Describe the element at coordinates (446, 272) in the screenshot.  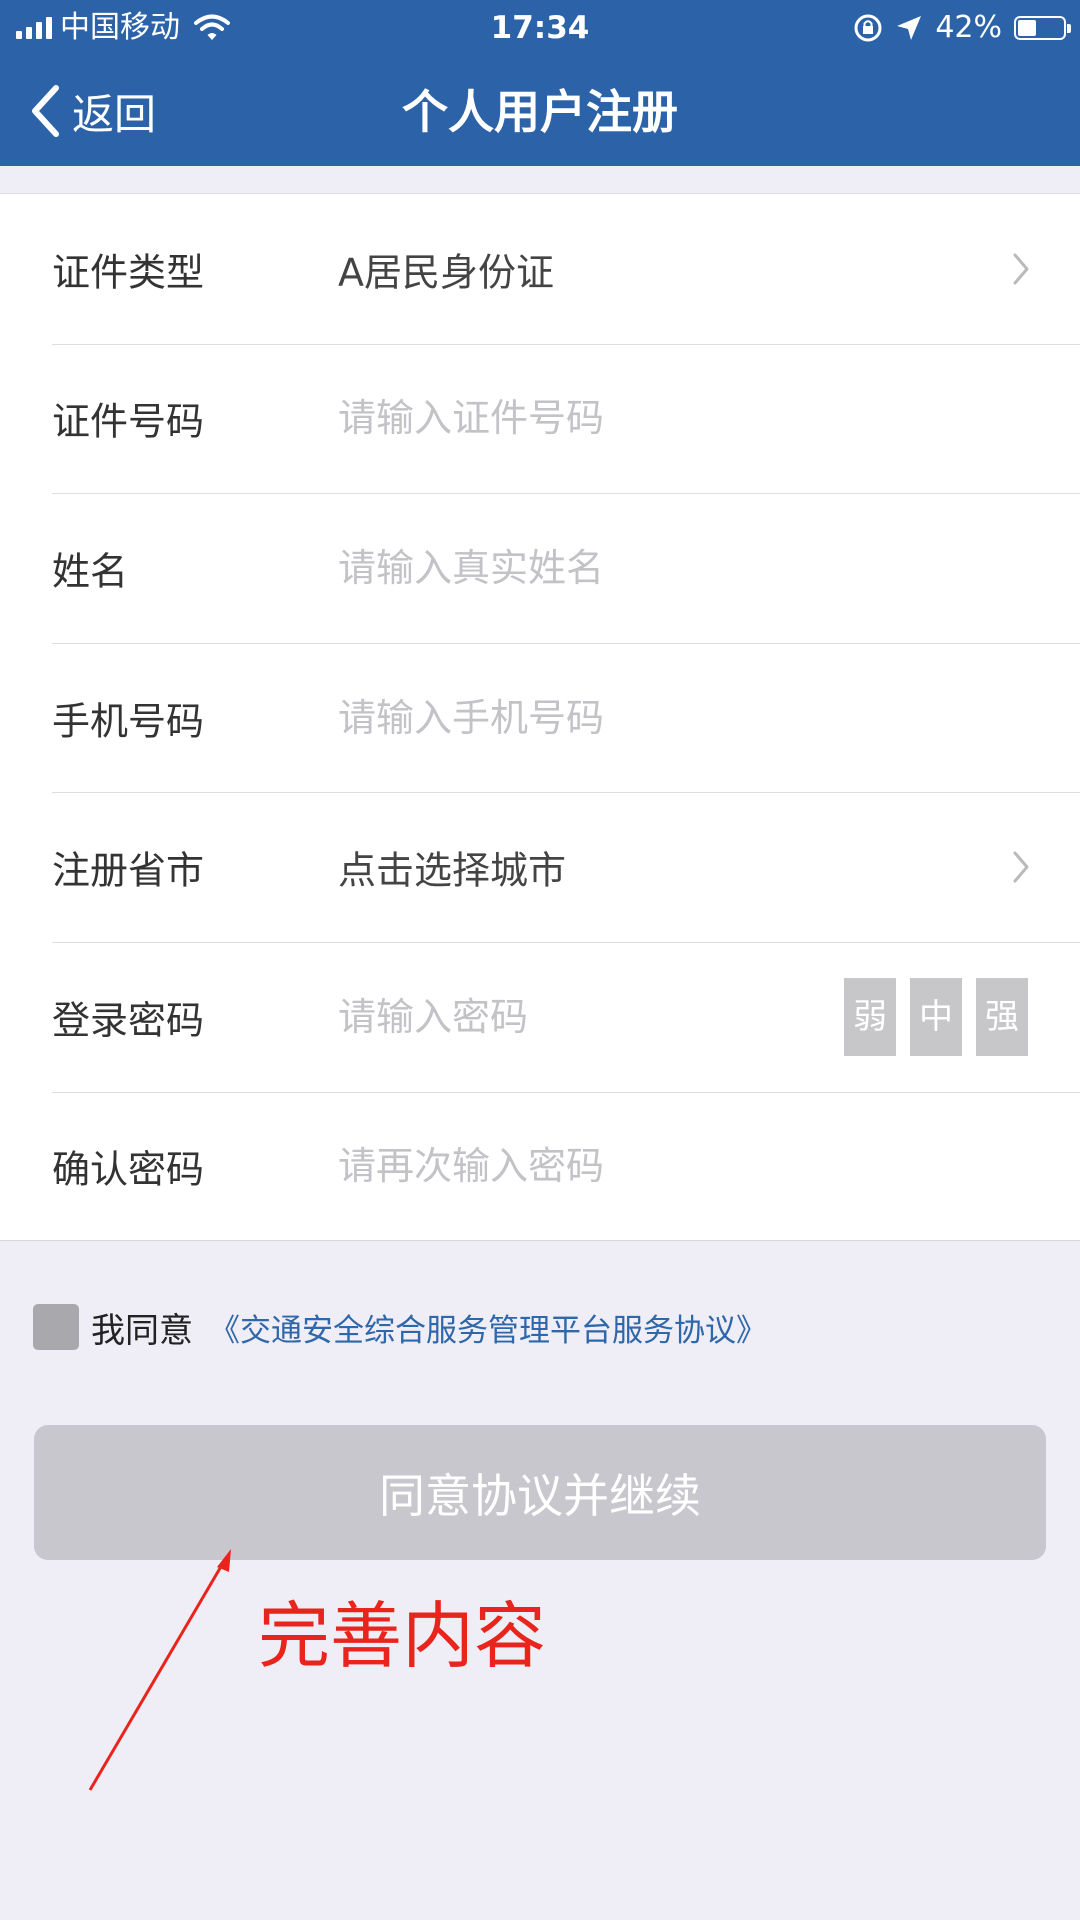
I see `id-type-value: A居民身份证` at that location.